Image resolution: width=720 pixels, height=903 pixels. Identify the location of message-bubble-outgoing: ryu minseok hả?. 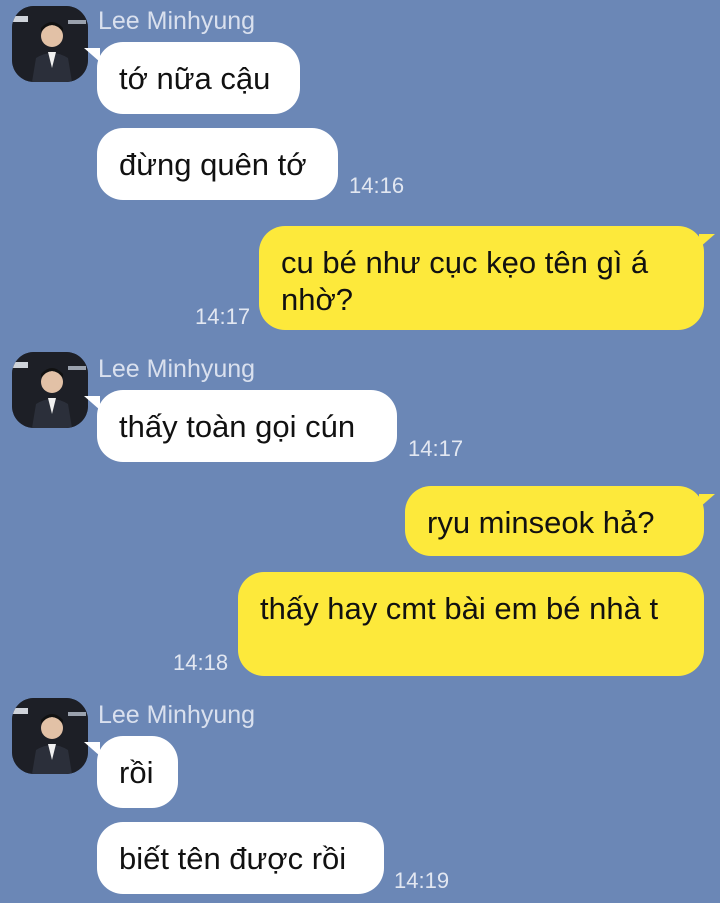
(554, 521).